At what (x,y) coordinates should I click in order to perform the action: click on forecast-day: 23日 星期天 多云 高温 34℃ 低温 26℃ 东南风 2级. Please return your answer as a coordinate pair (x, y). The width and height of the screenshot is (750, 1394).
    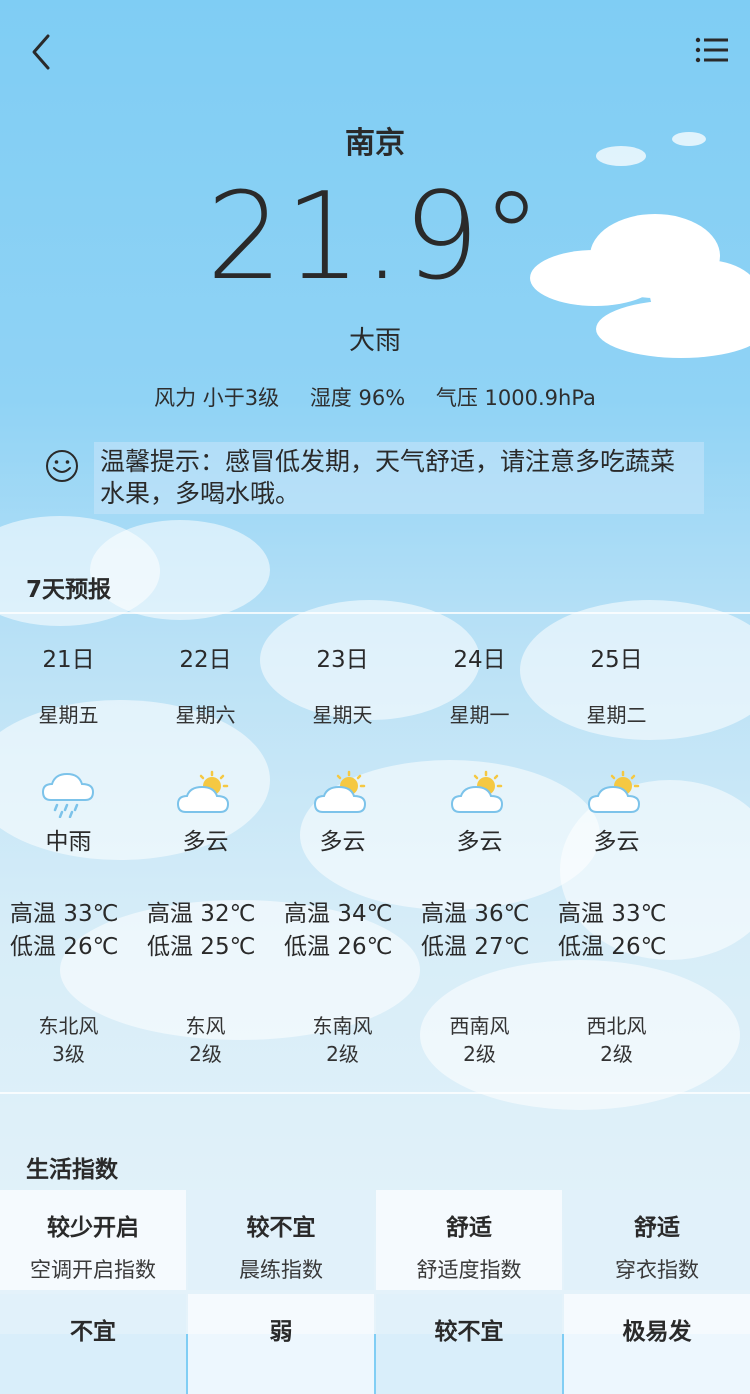
    Looking at the image, I should click on (342, 854).